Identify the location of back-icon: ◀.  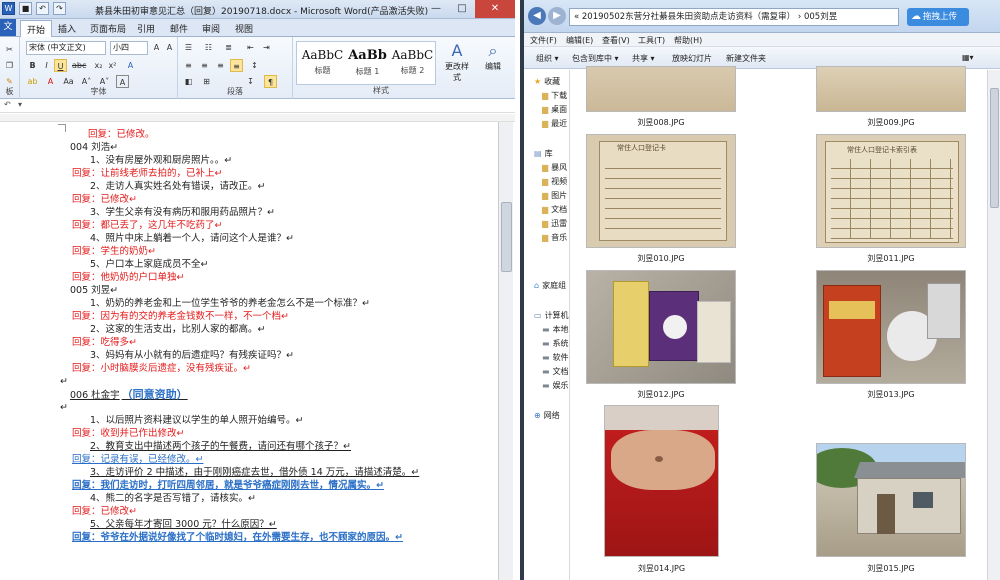
(537, 16).